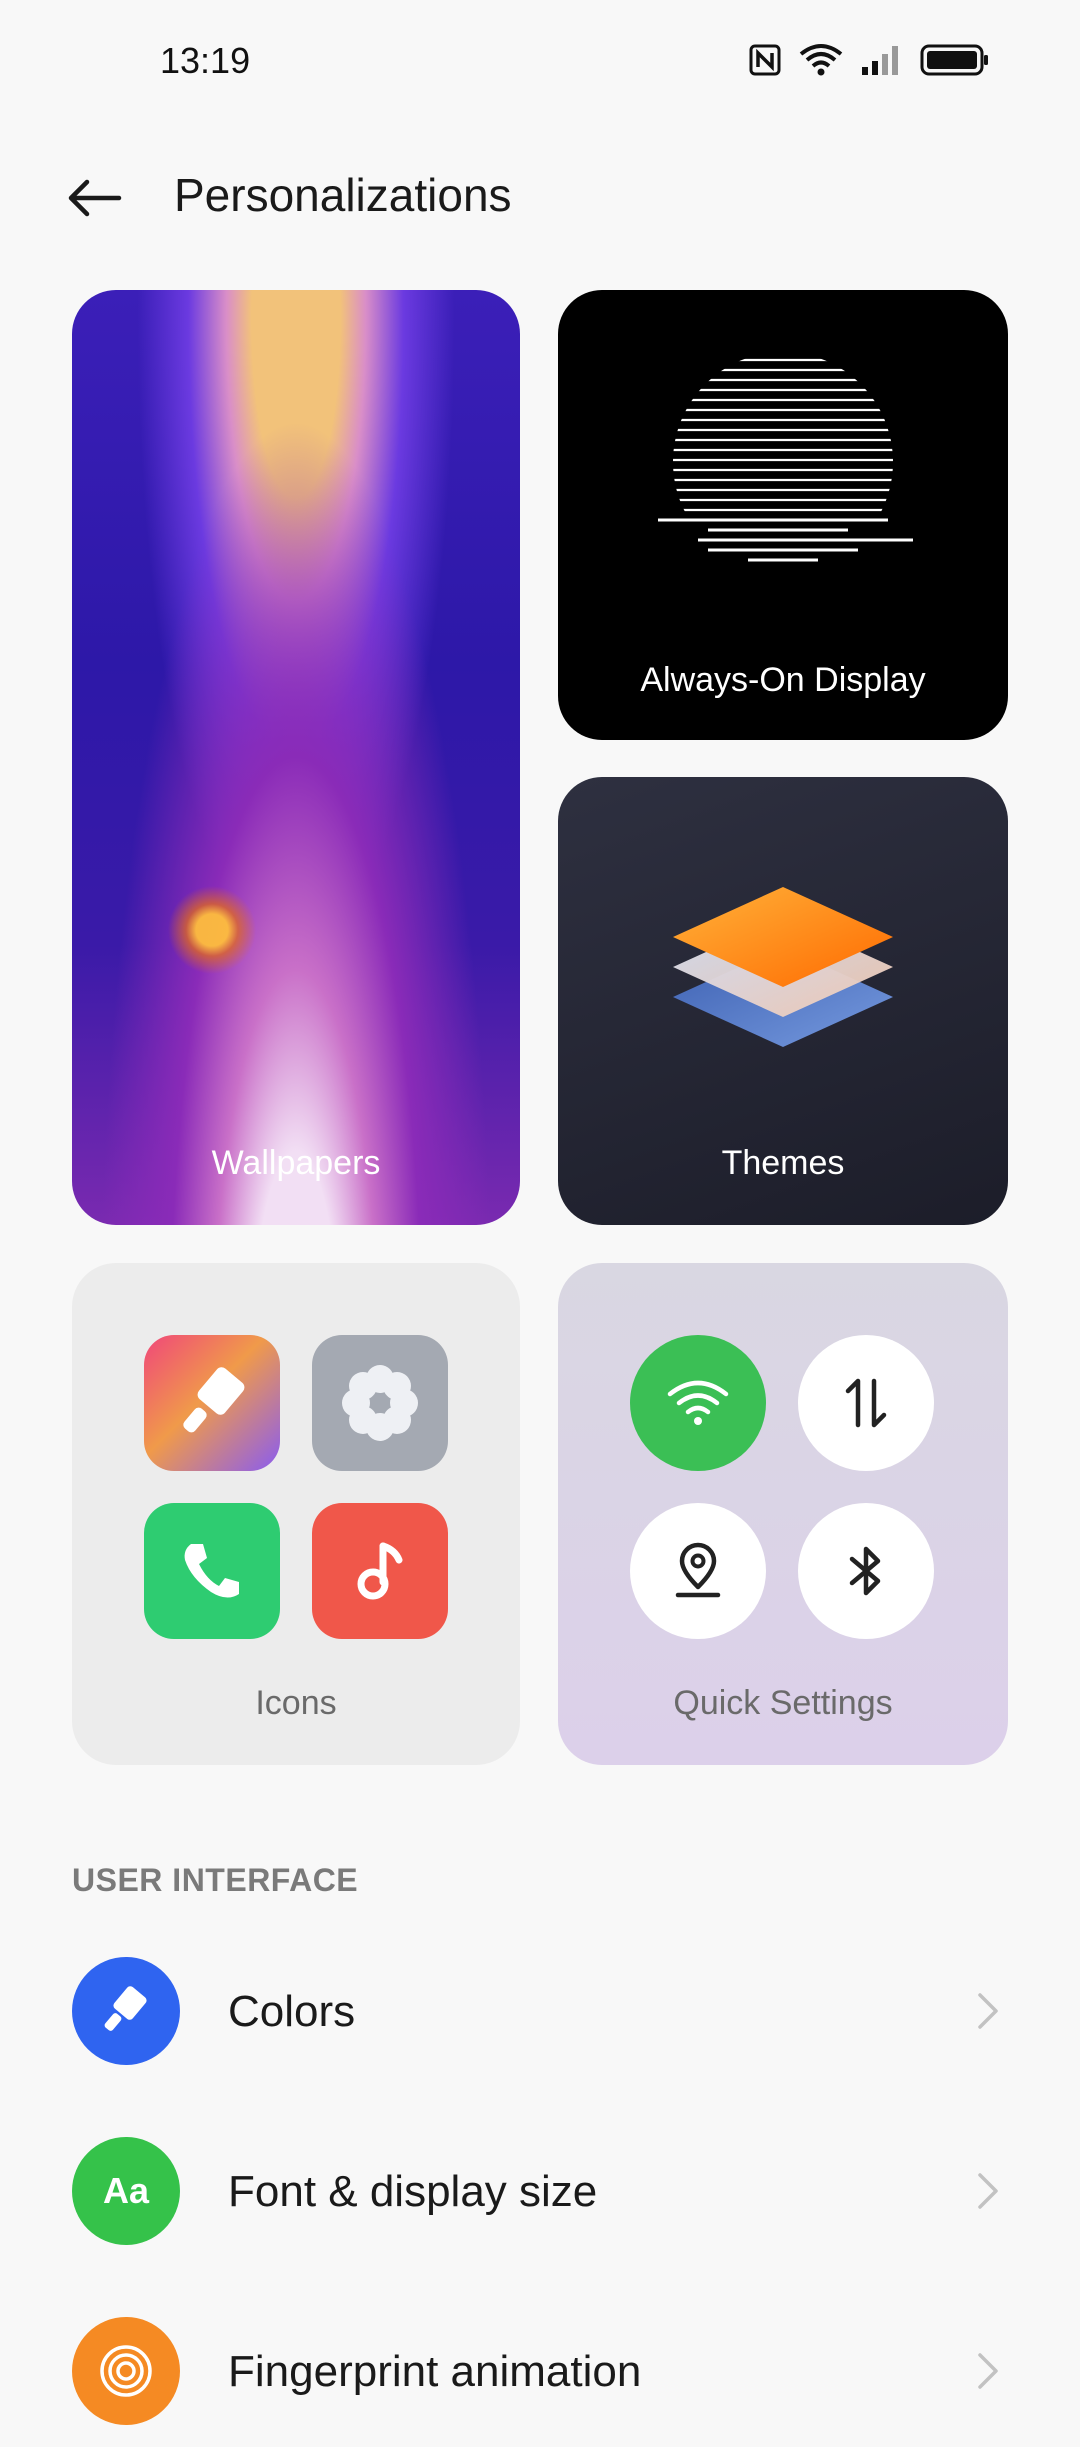 Image resolution: width=1080 pixels, height=2447 pixels. I want to click on back-button, so click(94, 198).